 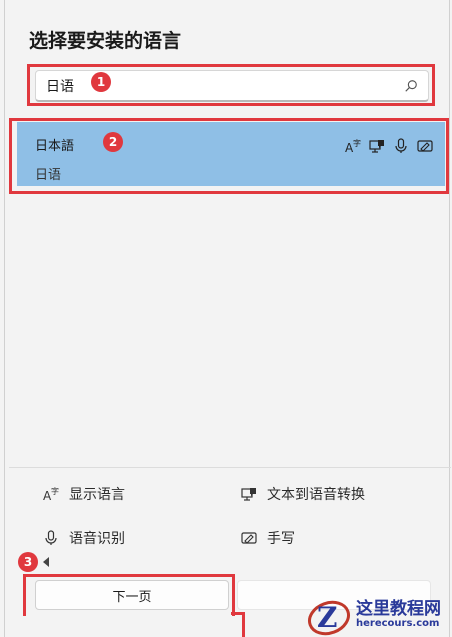 I want to click on watermark-url: herecours.com, so click(x=398, y=624).